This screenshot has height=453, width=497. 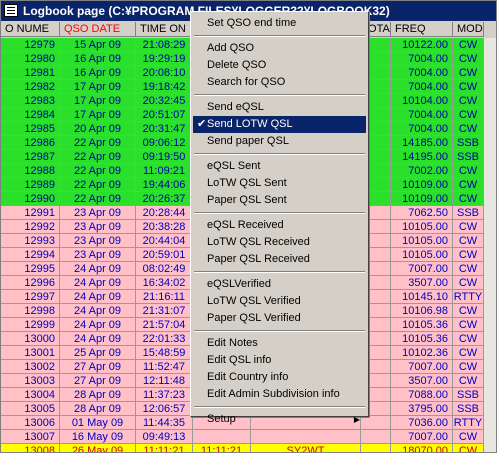 What do you see at coordinates (254, 301) in the screenshot?
I see `menu-item-label: LoTW QSL Verified` at bounding box center [254, 301].